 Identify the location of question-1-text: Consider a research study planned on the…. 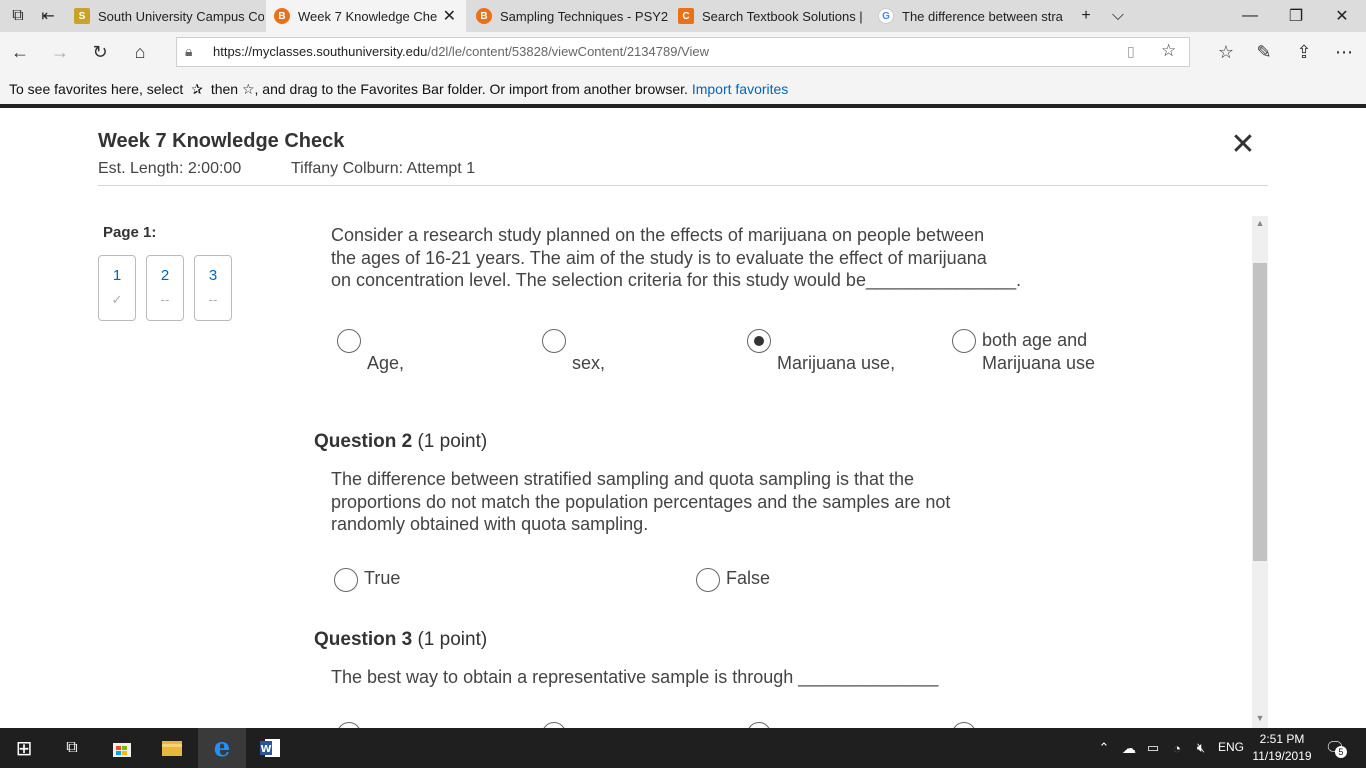
(676, 258).